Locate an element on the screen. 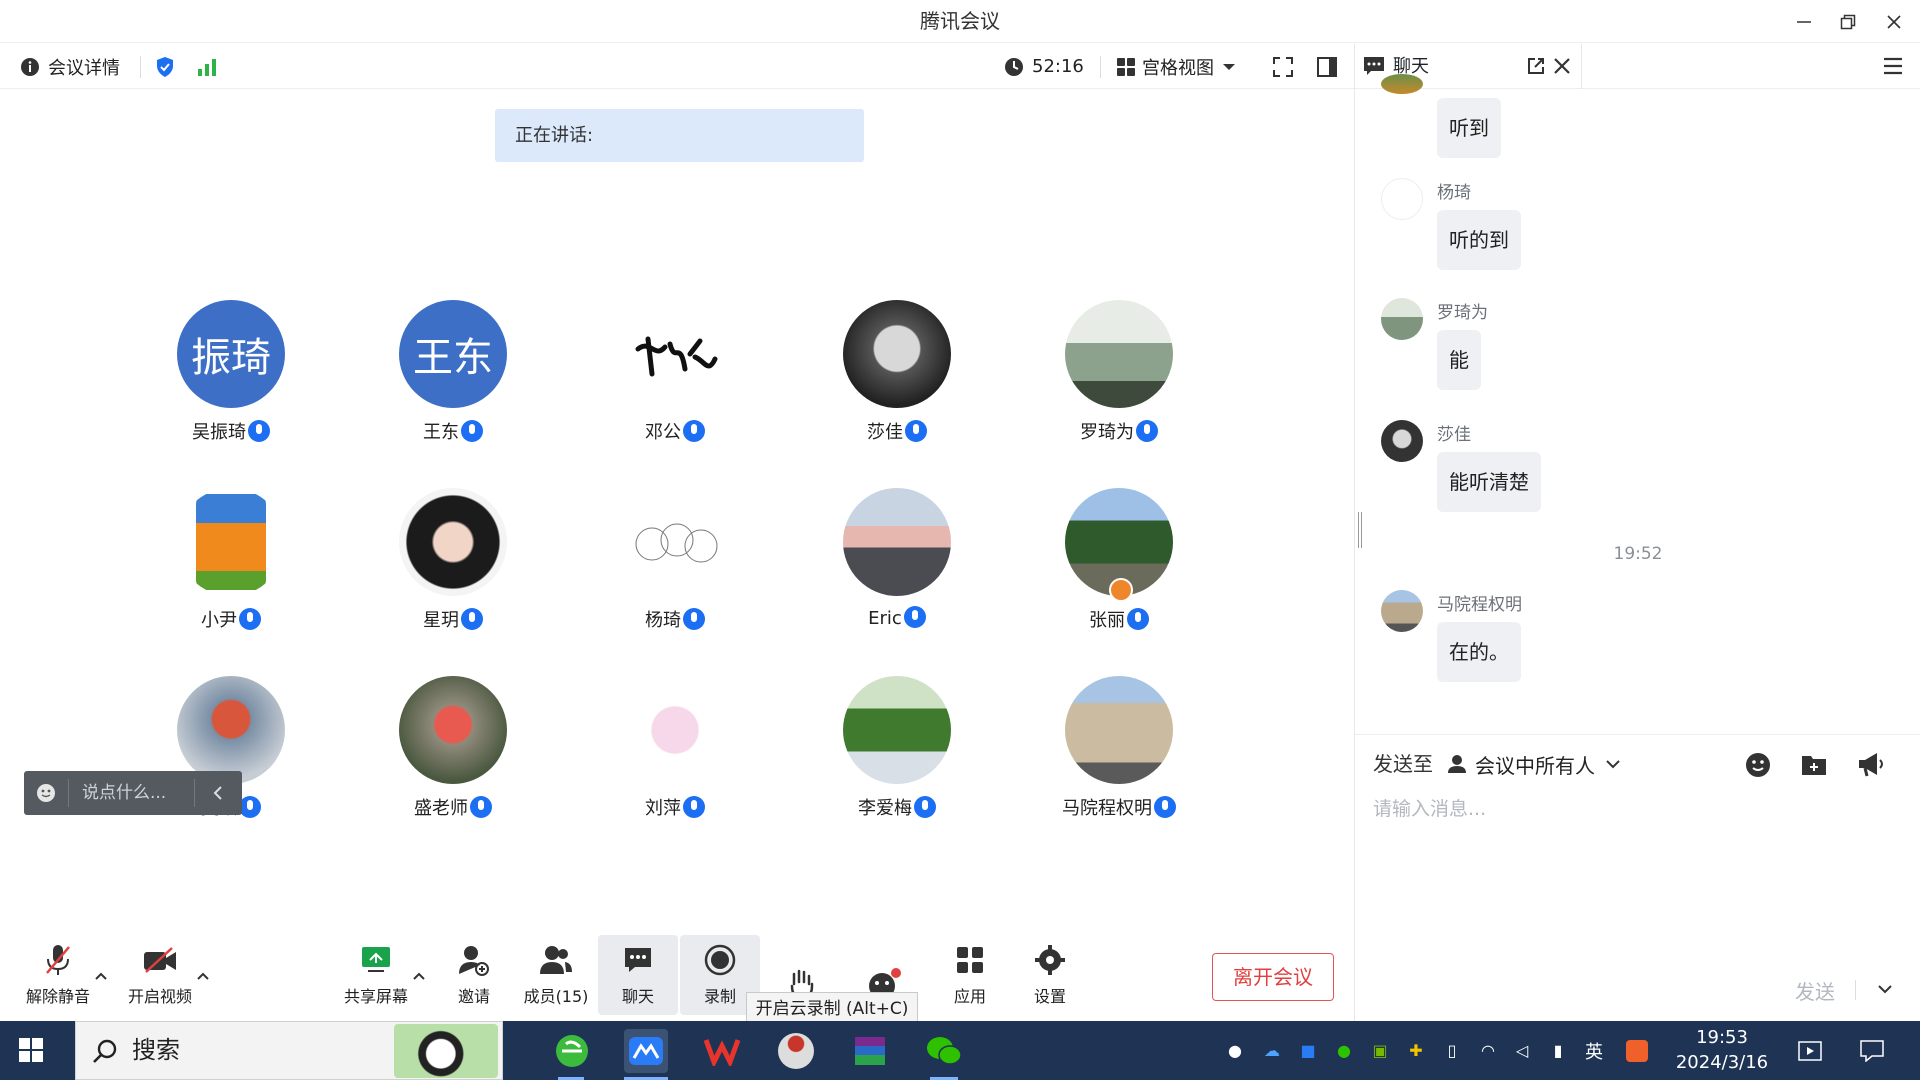 This screenshot has height=1080, width=1920. participant-name: 李爱梅 is located at coordinates (885, 808).